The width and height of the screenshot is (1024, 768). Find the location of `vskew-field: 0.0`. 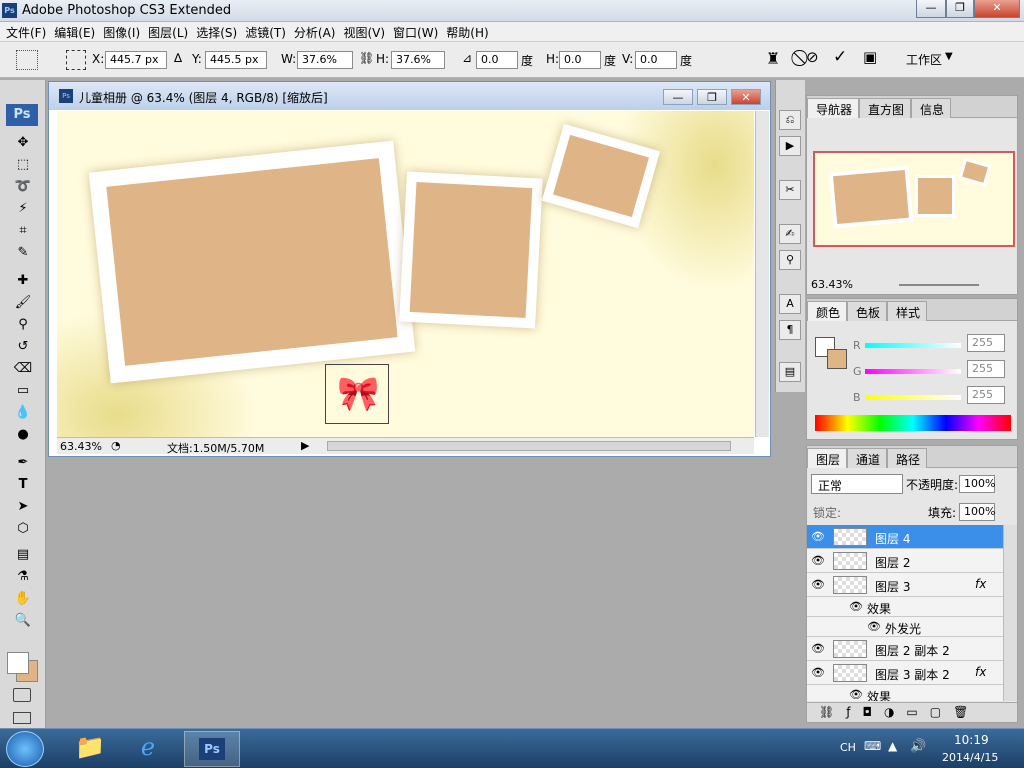

vskew-field: 0.0 is located at coordinates (656, 60).